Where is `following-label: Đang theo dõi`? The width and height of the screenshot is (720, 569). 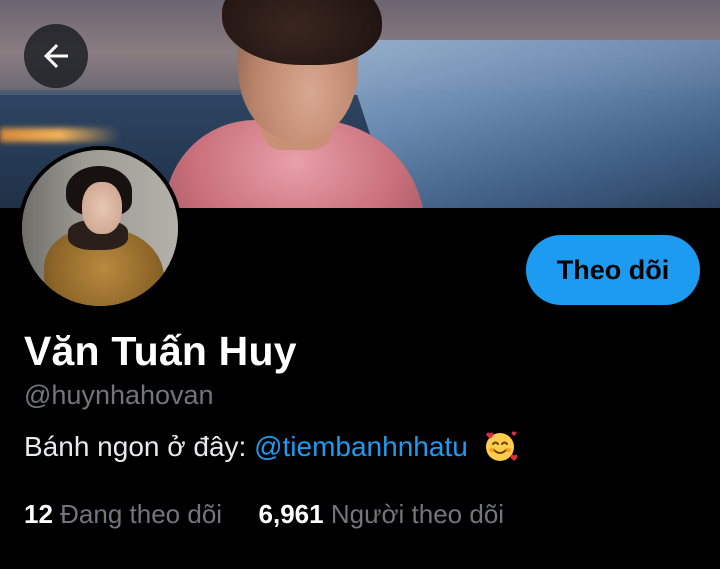 following-label: Đang theo dõi is located at coordinates (141, 514).